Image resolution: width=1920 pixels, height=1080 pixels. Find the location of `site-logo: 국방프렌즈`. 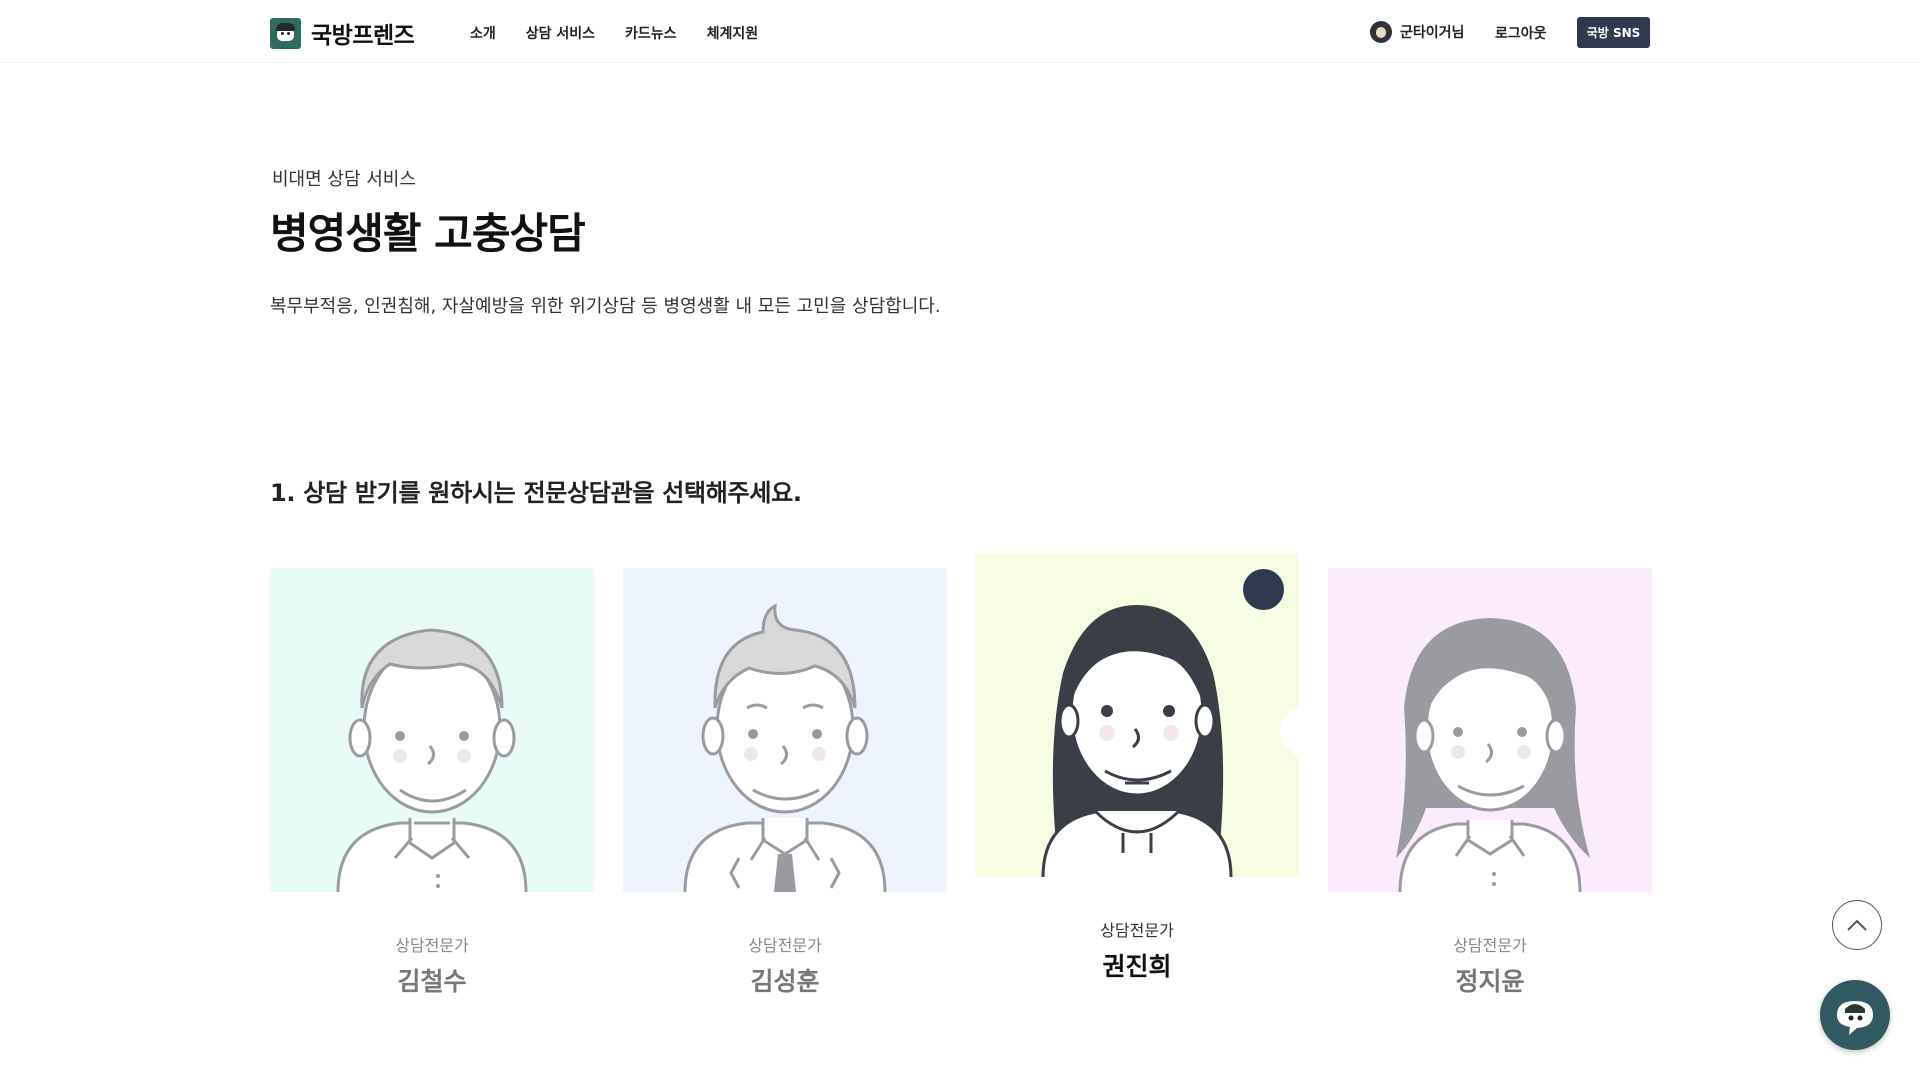

site-logo: 국방프렌즈 is located at coordinates (342, 33).